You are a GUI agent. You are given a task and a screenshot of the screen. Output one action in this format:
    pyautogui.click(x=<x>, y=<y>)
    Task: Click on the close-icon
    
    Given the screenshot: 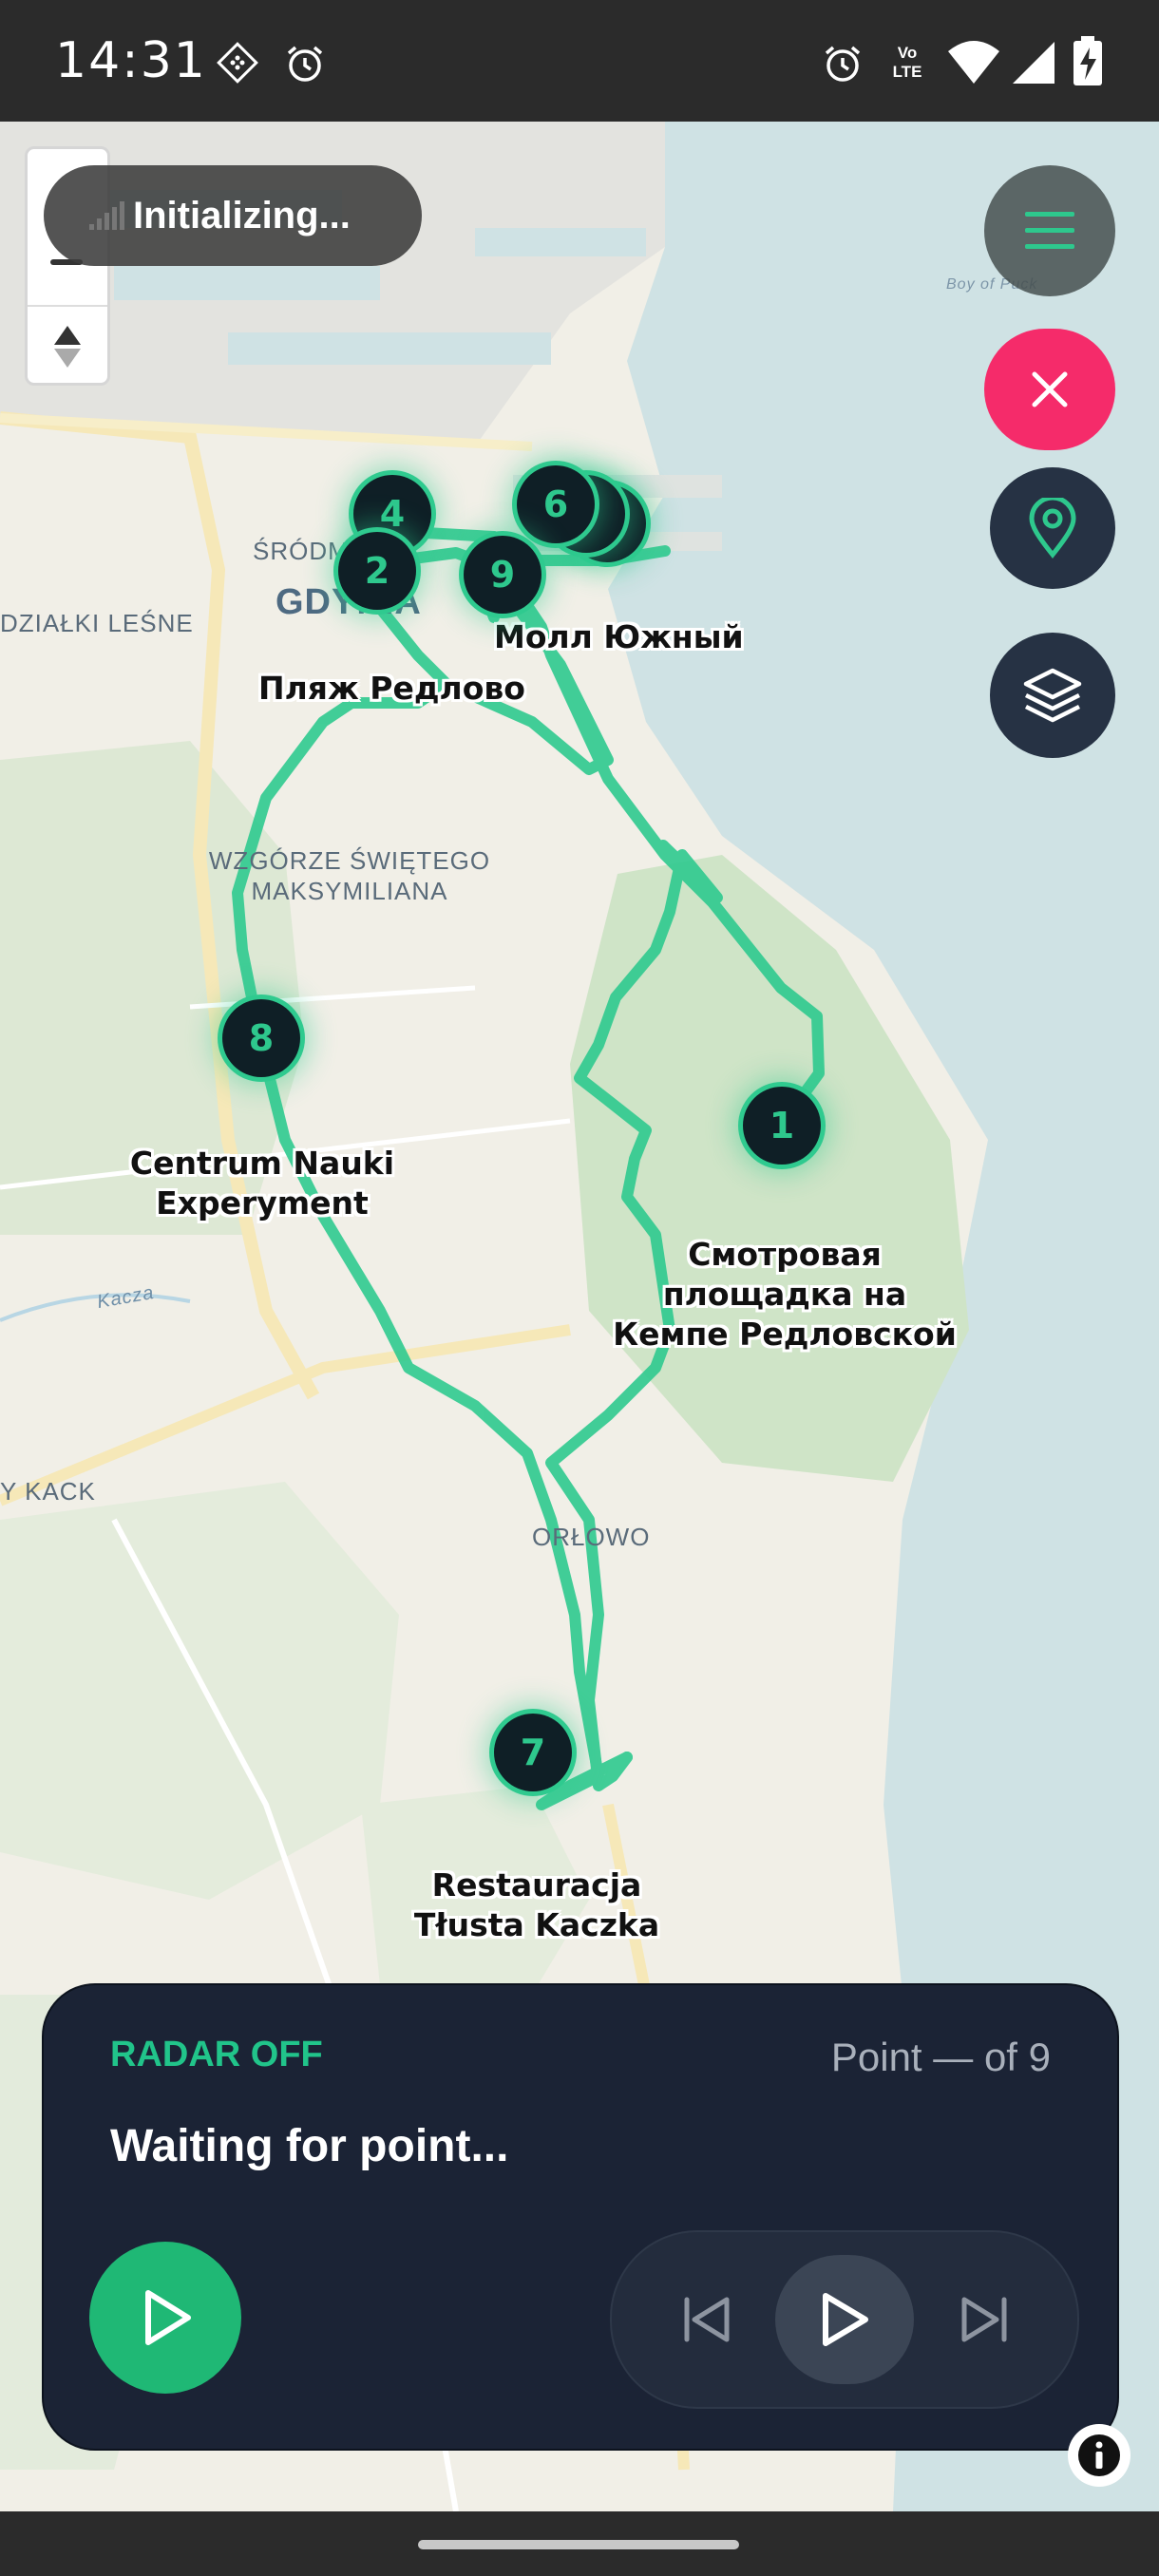 What is the action you would take?
    pyautogui.click(x=1050, y=389)
    